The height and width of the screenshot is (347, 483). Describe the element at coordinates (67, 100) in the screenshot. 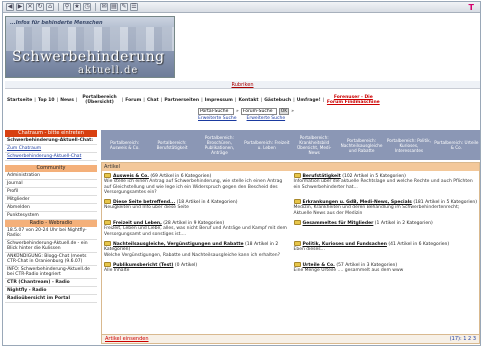

I see `nav-news: News` at that location.